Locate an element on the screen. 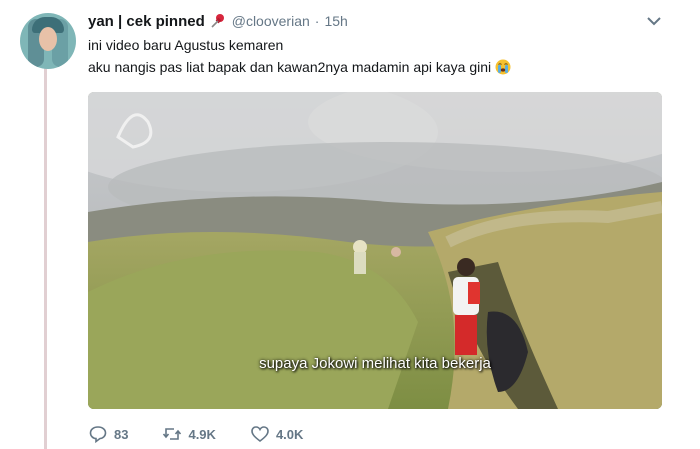 Image resolution: width=700 pixels, height=449 pixels. video-subtitle: supaya Jokowi melihat kita bekerja is located at coordinates (375, 363).